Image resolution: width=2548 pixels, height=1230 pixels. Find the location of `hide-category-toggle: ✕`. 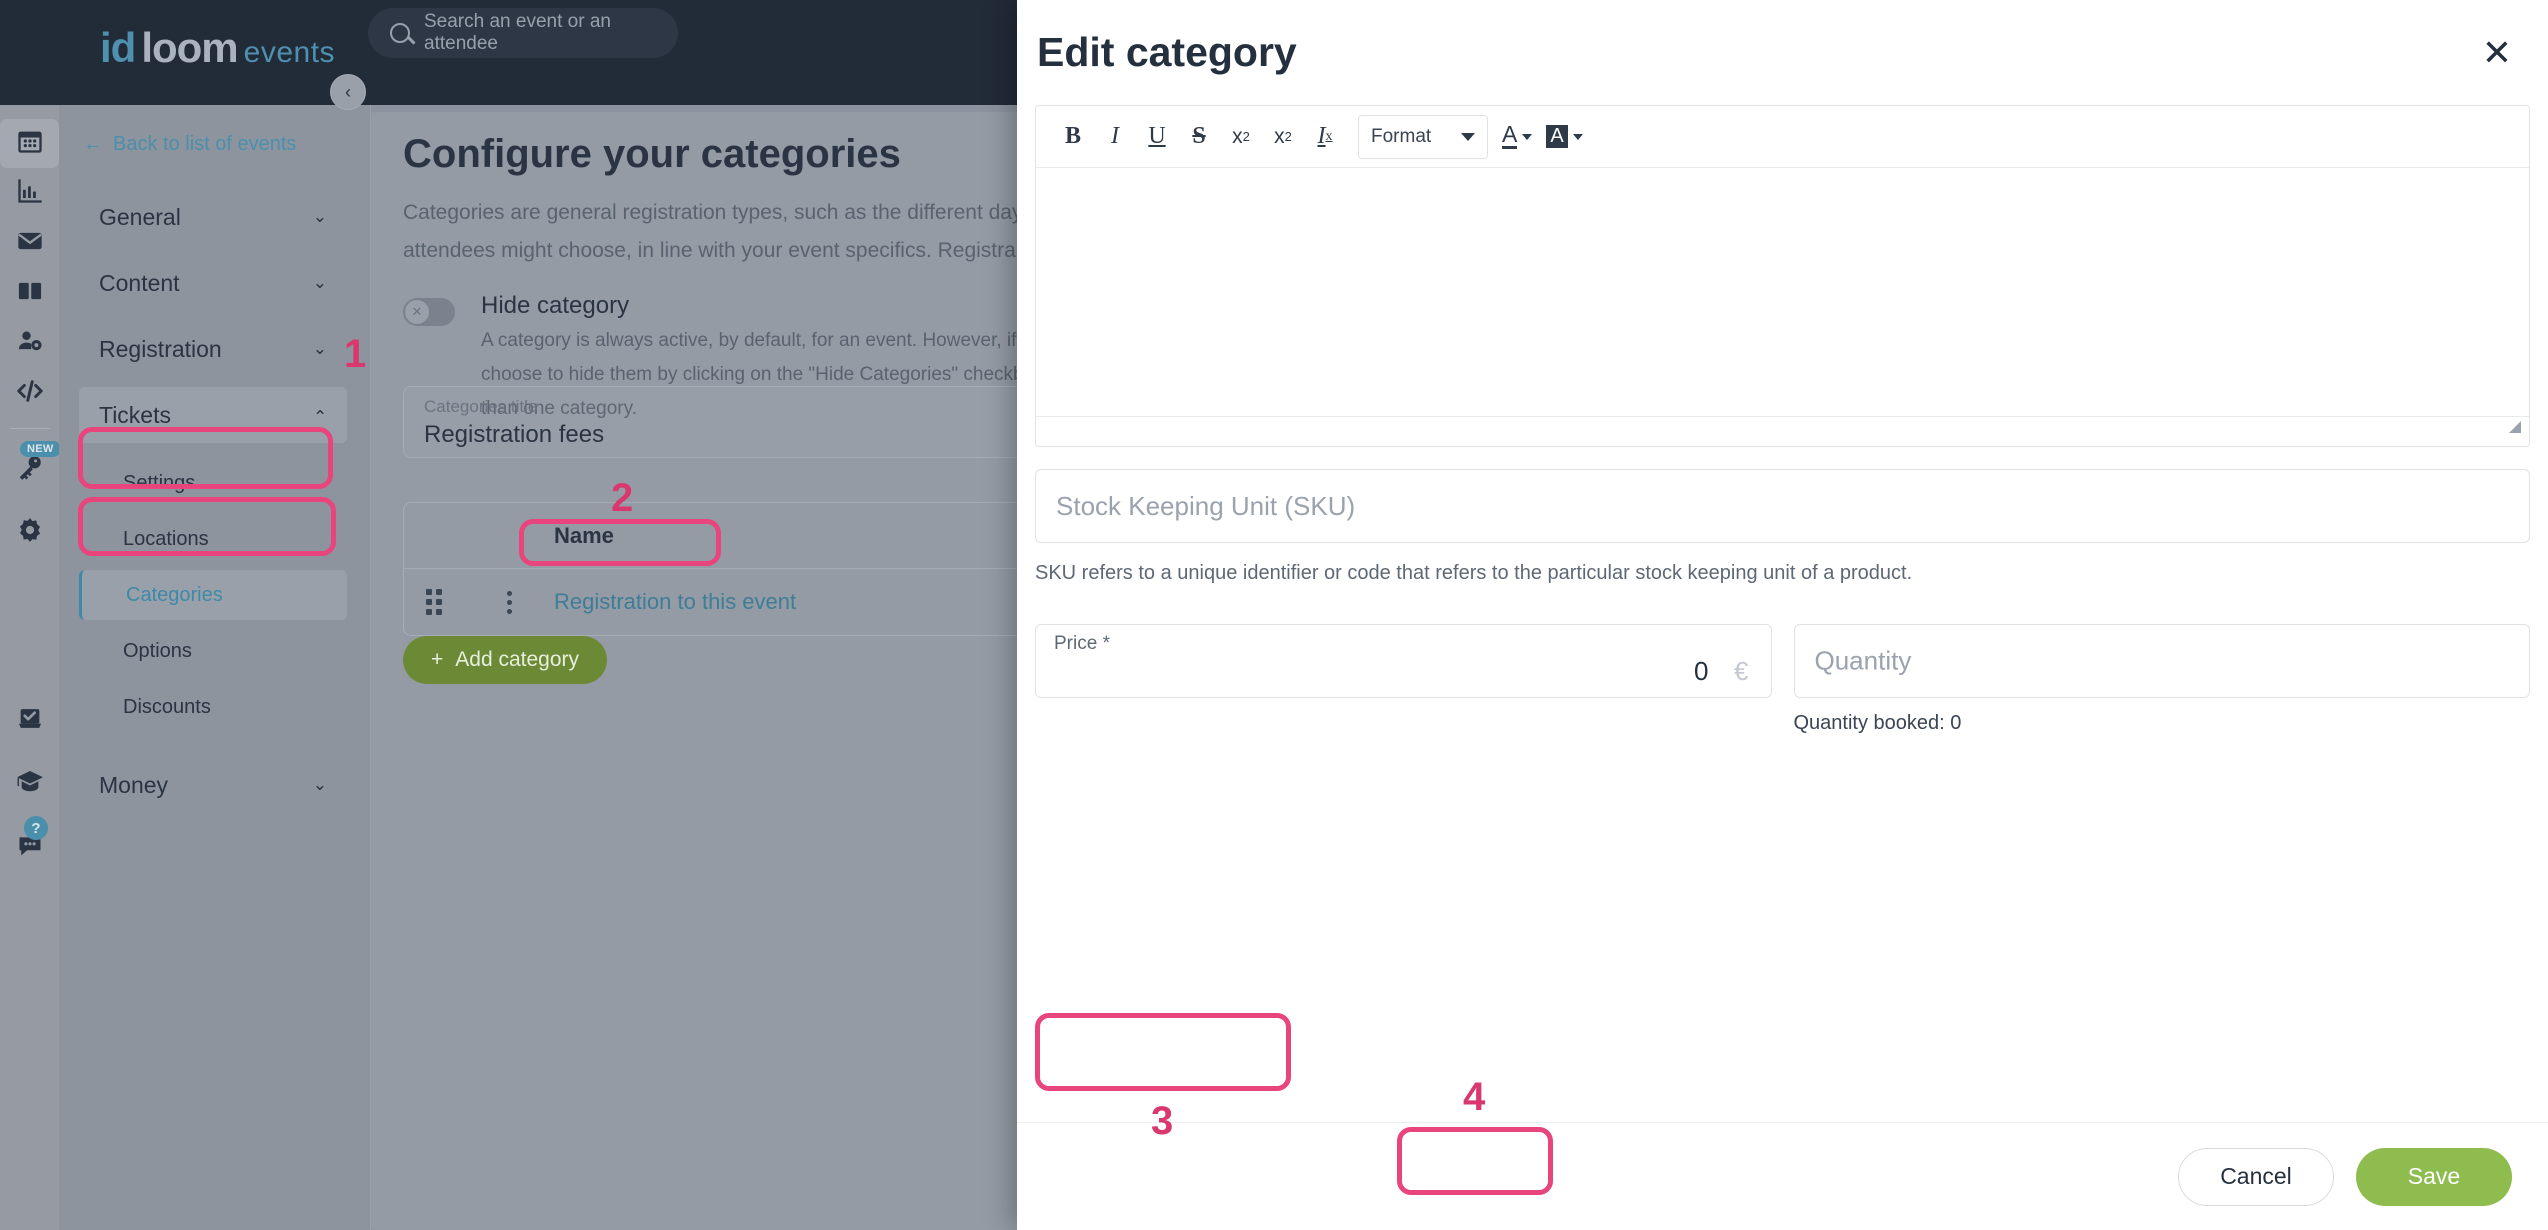

hide-category-toggle: ✕ is located at coordinates (429, 312).